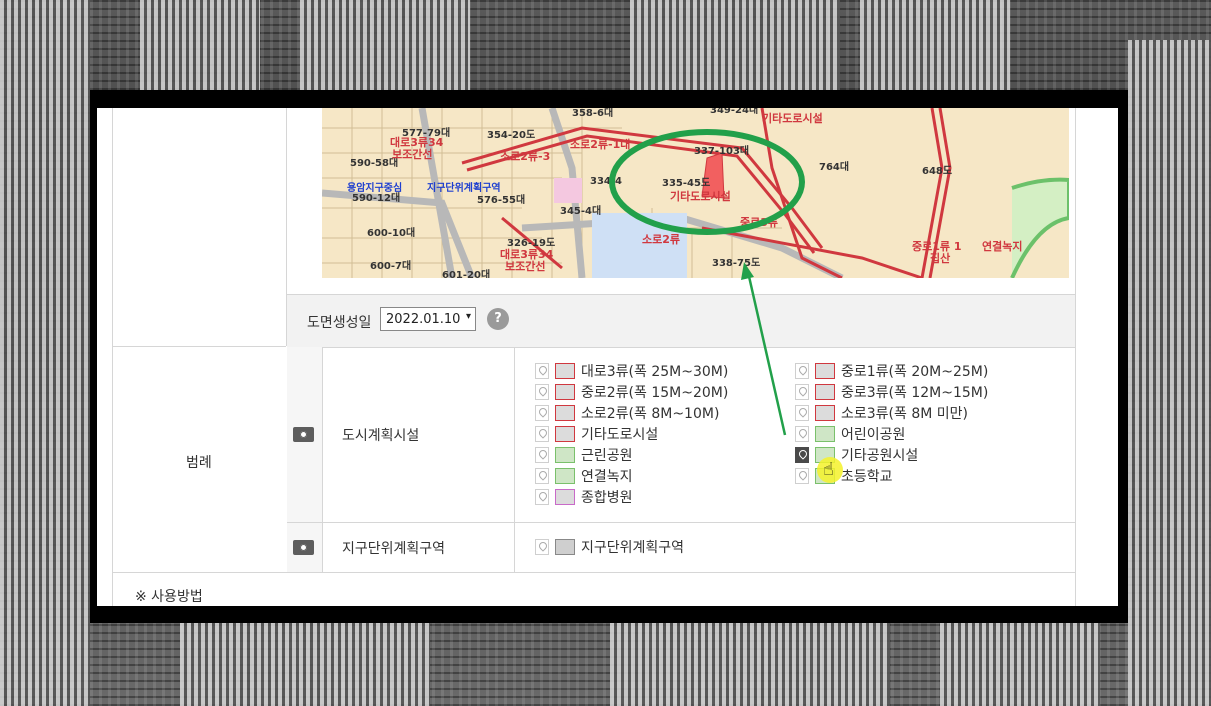 The image size is (1211, 706). Describe the element at coordinates (747, 271) in the screenshot. I see `arrow-head-icon` at that location.